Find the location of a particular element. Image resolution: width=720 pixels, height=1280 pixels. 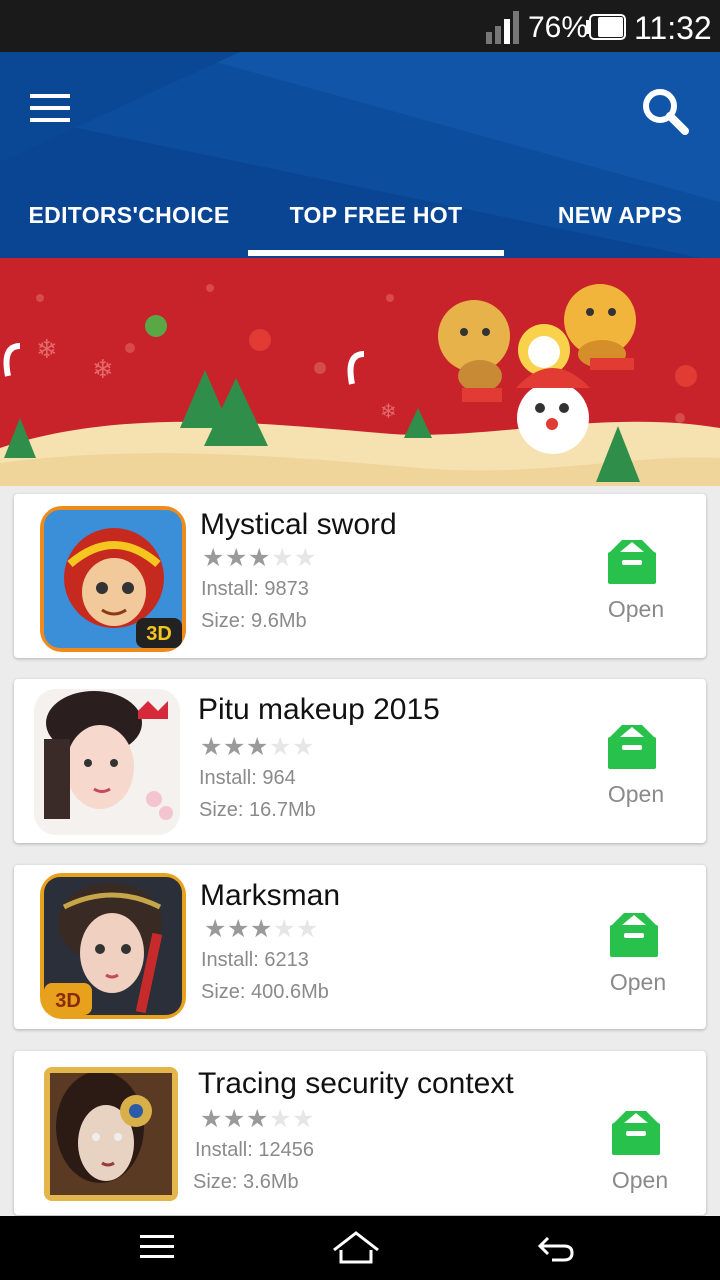

install-count: Install: 12456 is located at coordinates (254, 1150).